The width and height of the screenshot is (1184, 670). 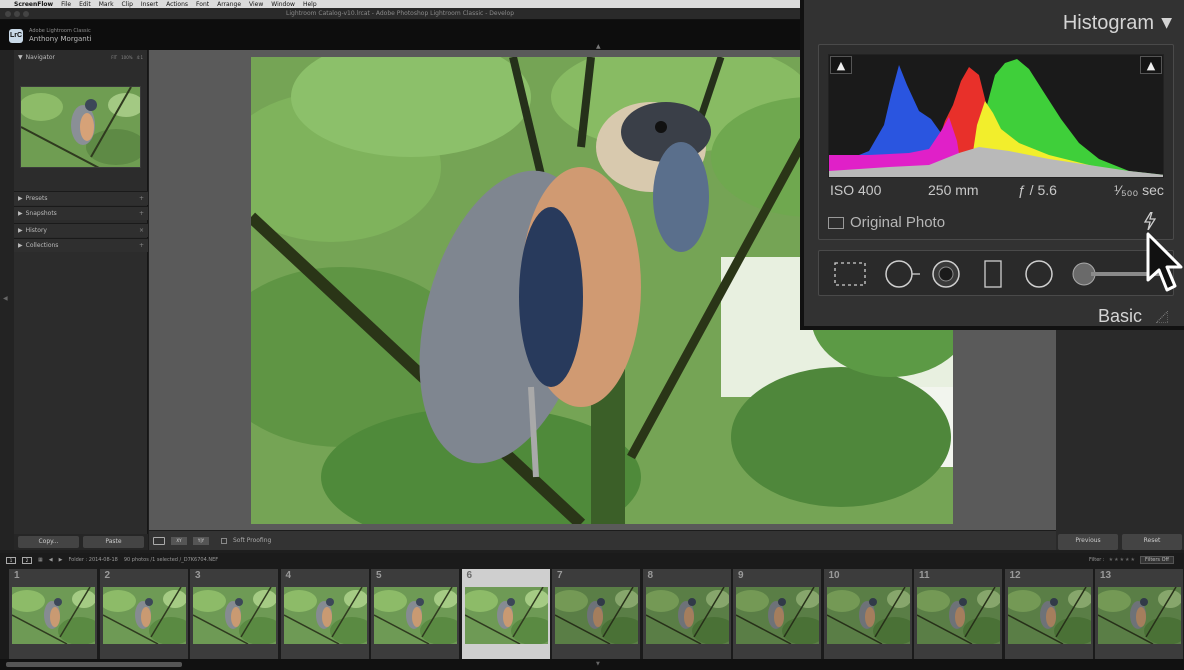 What do you see at coordinates (177, 4) in the screenshot?
I see `menu-item-actions: Actions` at bounding box center [177, 4].